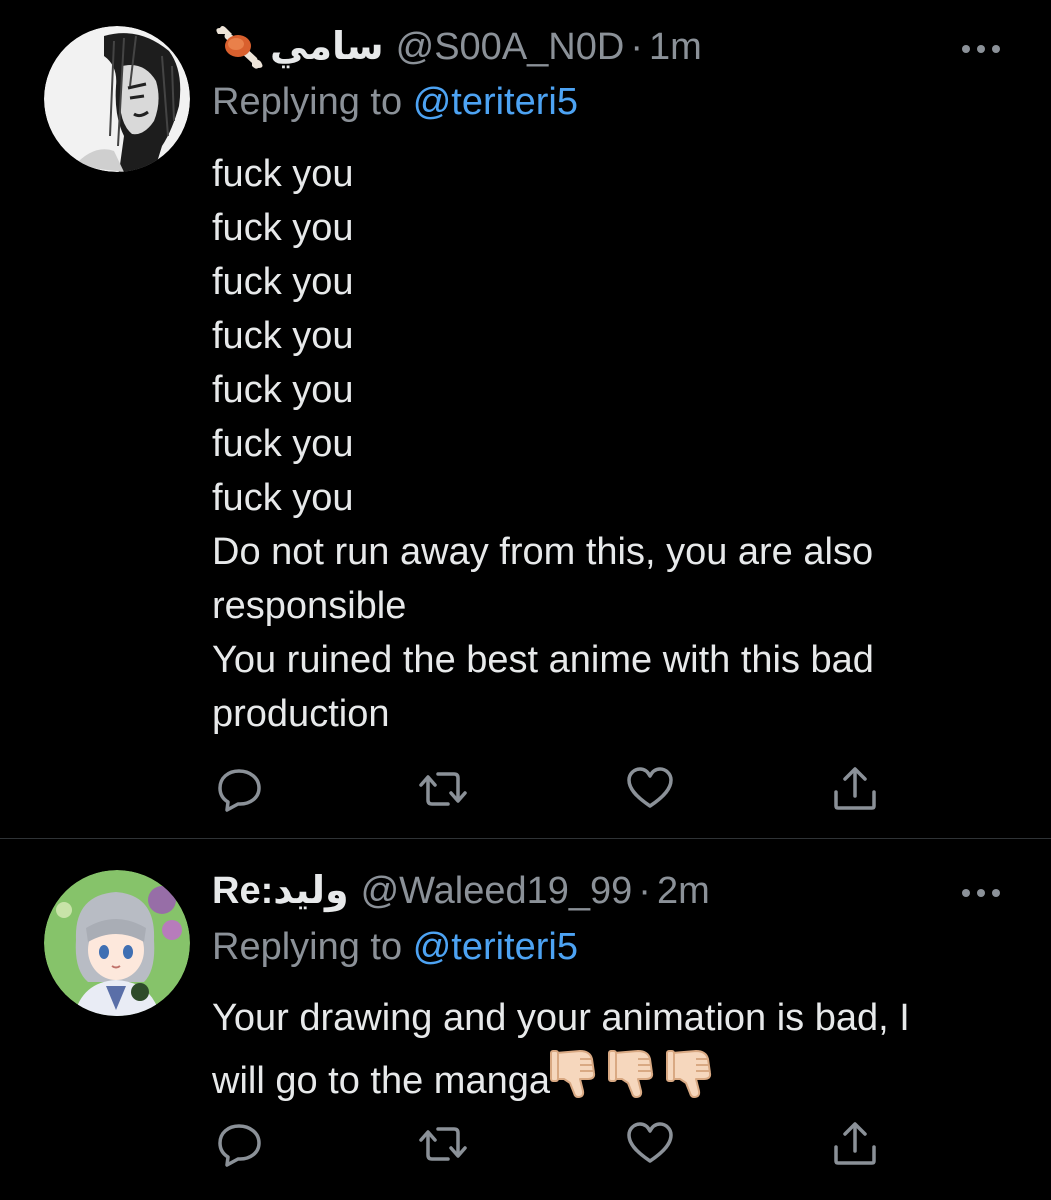  I want to click on thumbs-down-icon, so click(636, 1079).